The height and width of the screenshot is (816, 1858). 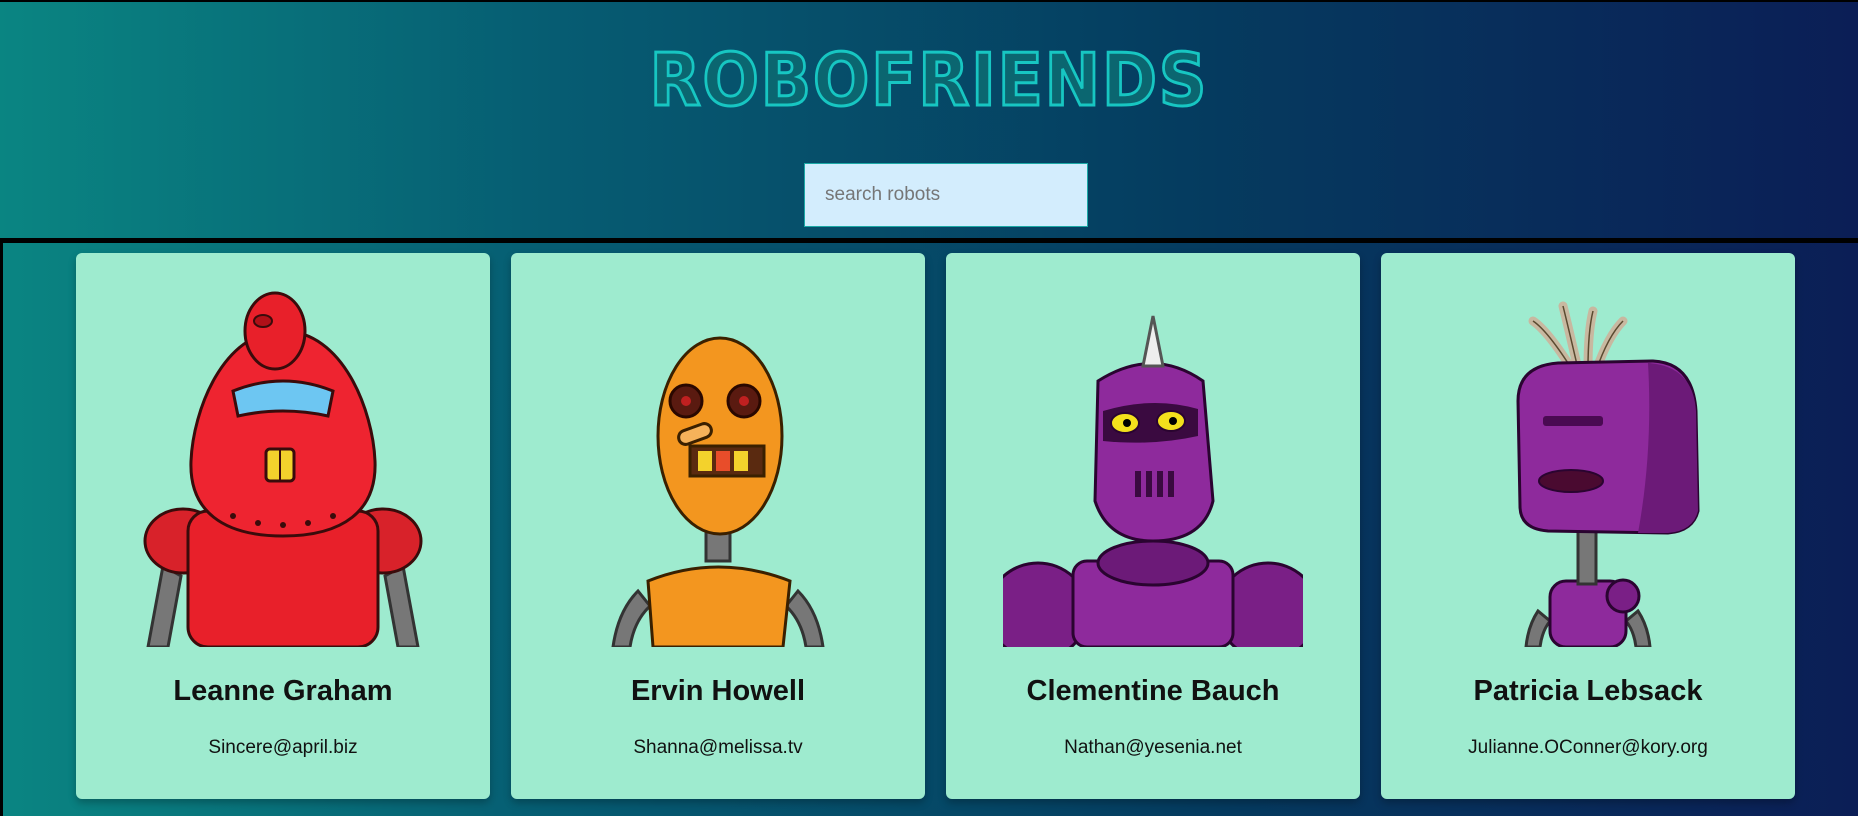 I want to click on robot-email: Nathan@yesenia.net, so click(x=1153, y=747).